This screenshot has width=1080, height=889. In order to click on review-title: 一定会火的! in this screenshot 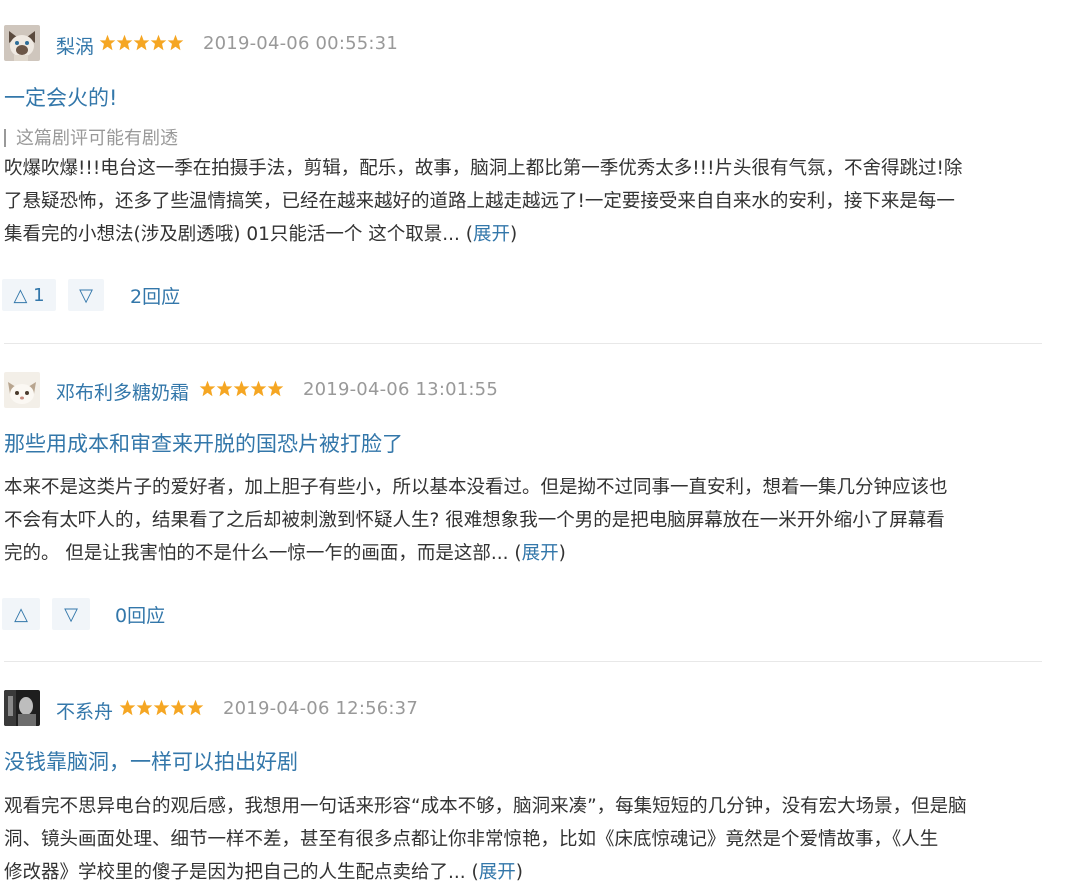, I will do `click(60, 97)`.